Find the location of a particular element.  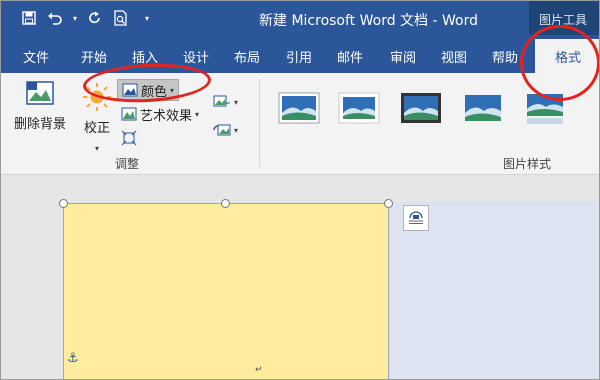

group-label-adjust: 调整 is located at coordinates (127, 164).